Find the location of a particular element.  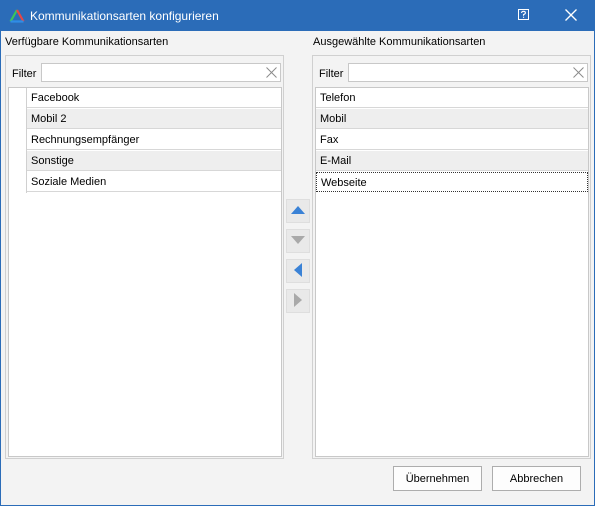

list-item: Soziale Medien is located at coordinates (154, 182).